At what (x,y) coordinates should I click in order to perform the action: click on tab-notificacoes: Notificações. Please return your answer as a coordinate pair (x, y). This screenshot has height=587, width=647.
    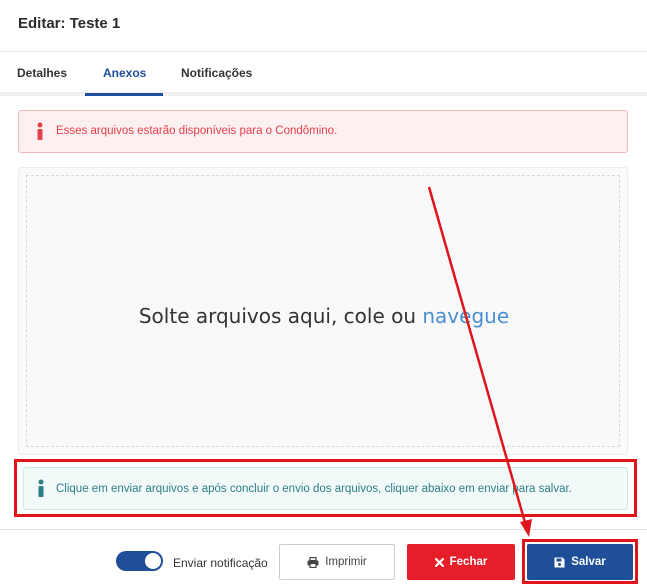
    Looking at the image, I should click on (216, 73).